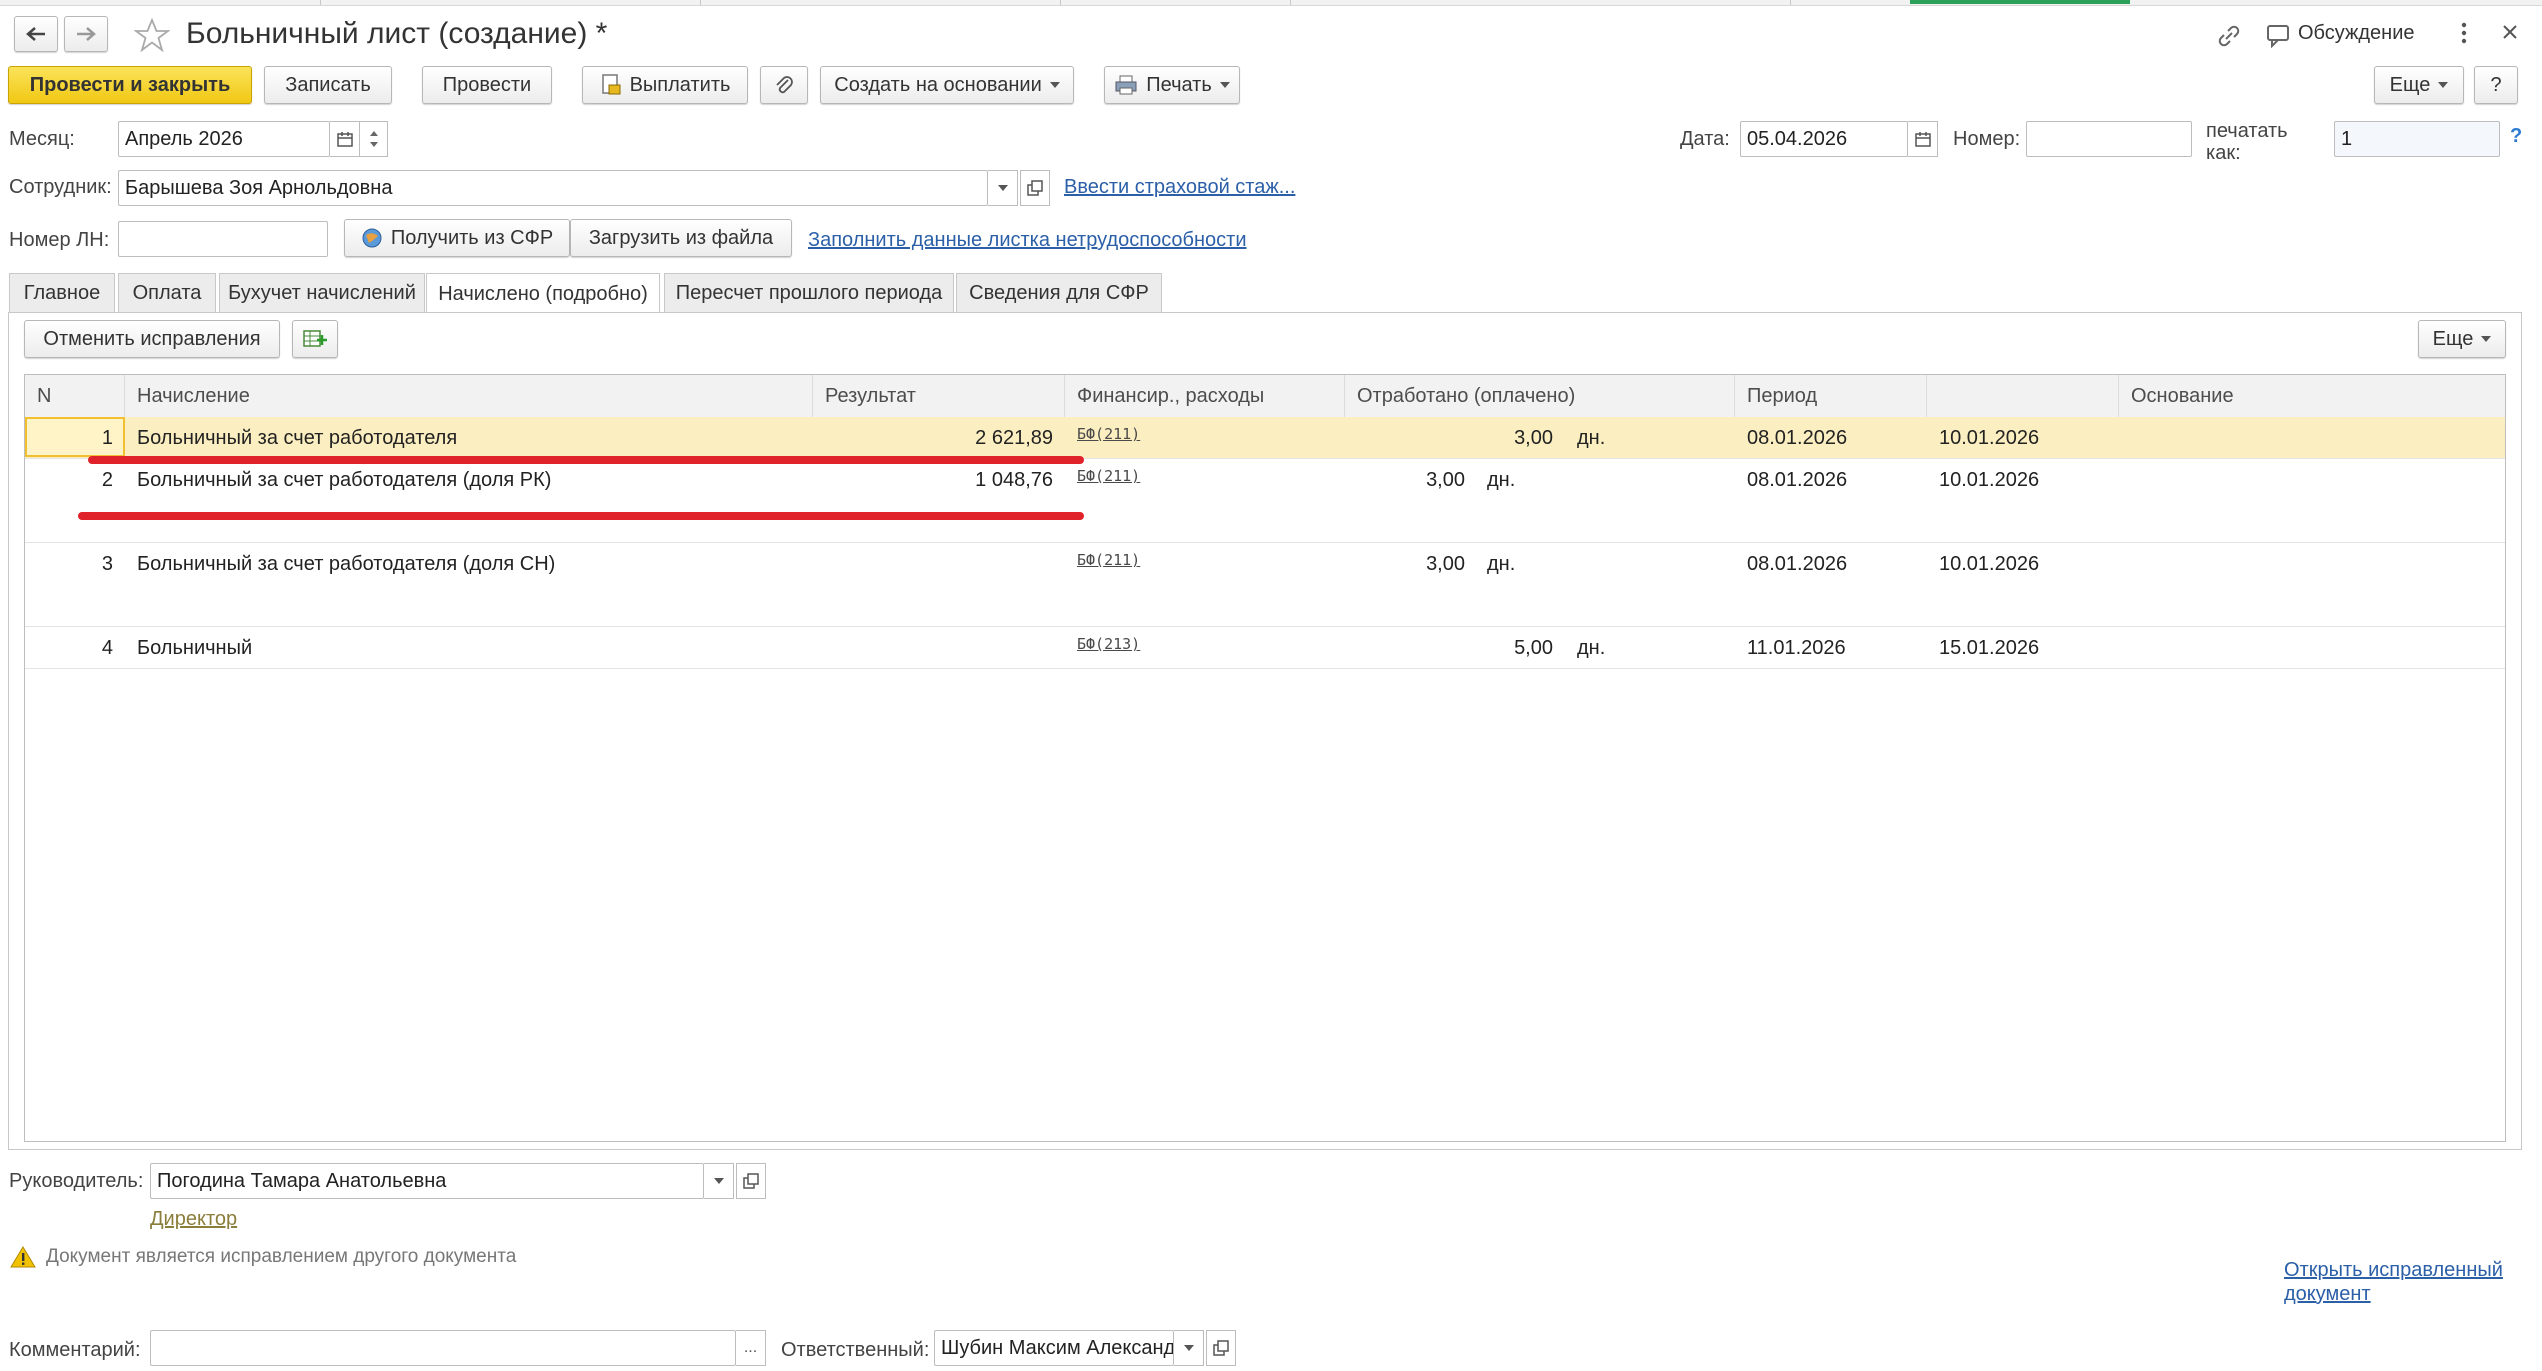  Describe the element at coordinates (167, 293) in the screenshot. I see `tab-payment: Оплата` at that location.